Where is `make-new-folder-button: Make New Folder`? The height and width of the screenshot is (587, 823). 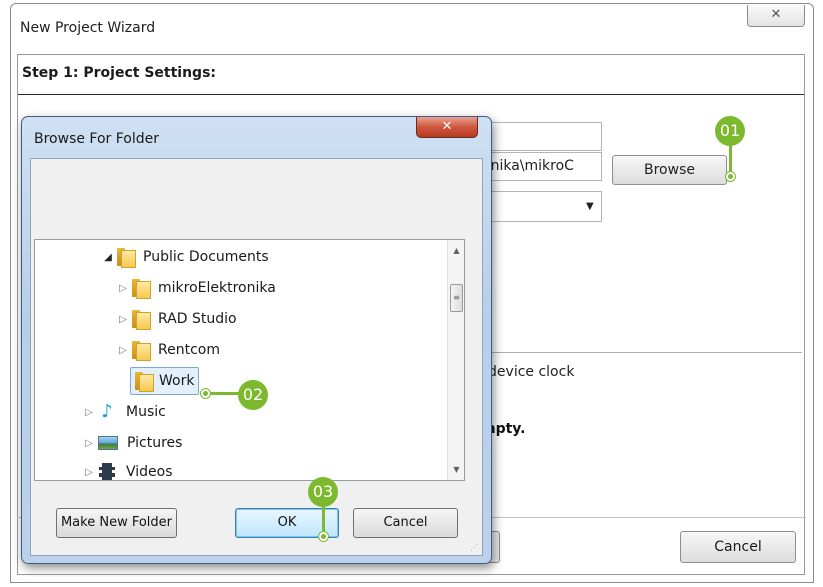
make-new-folder-button: Make New Folder is located at coordinates (116, 523).